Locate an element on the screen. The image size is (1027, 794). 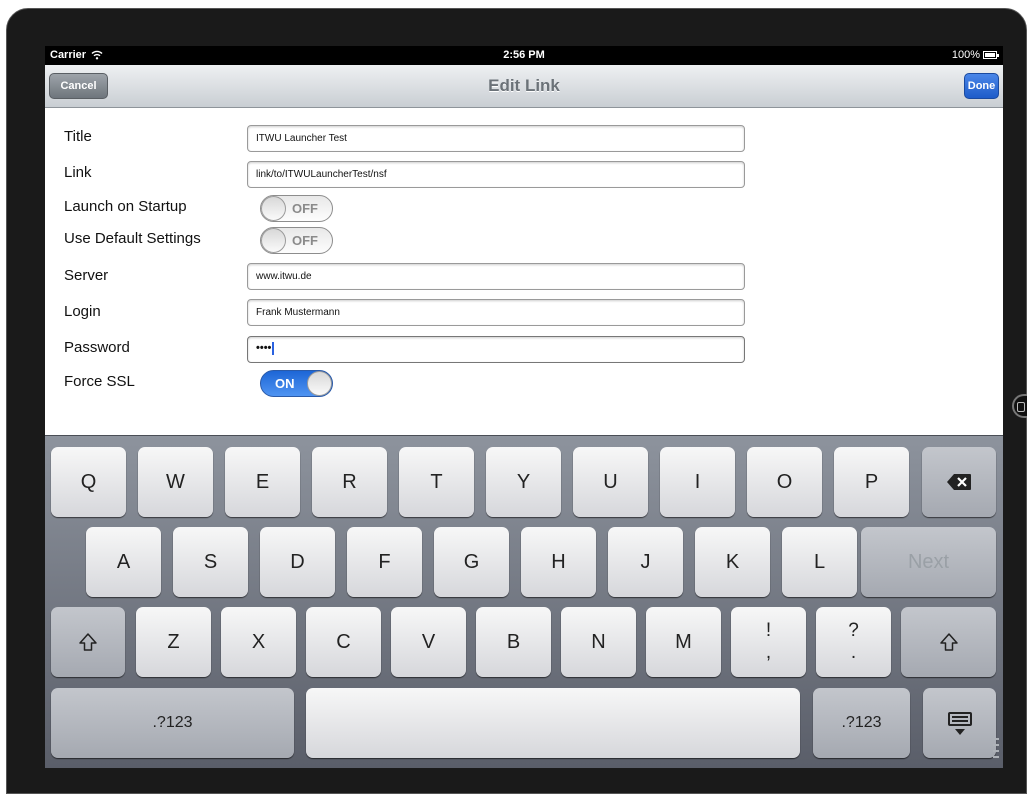
key-exclamation-comma: ! , is located at coordinates (768, 642).